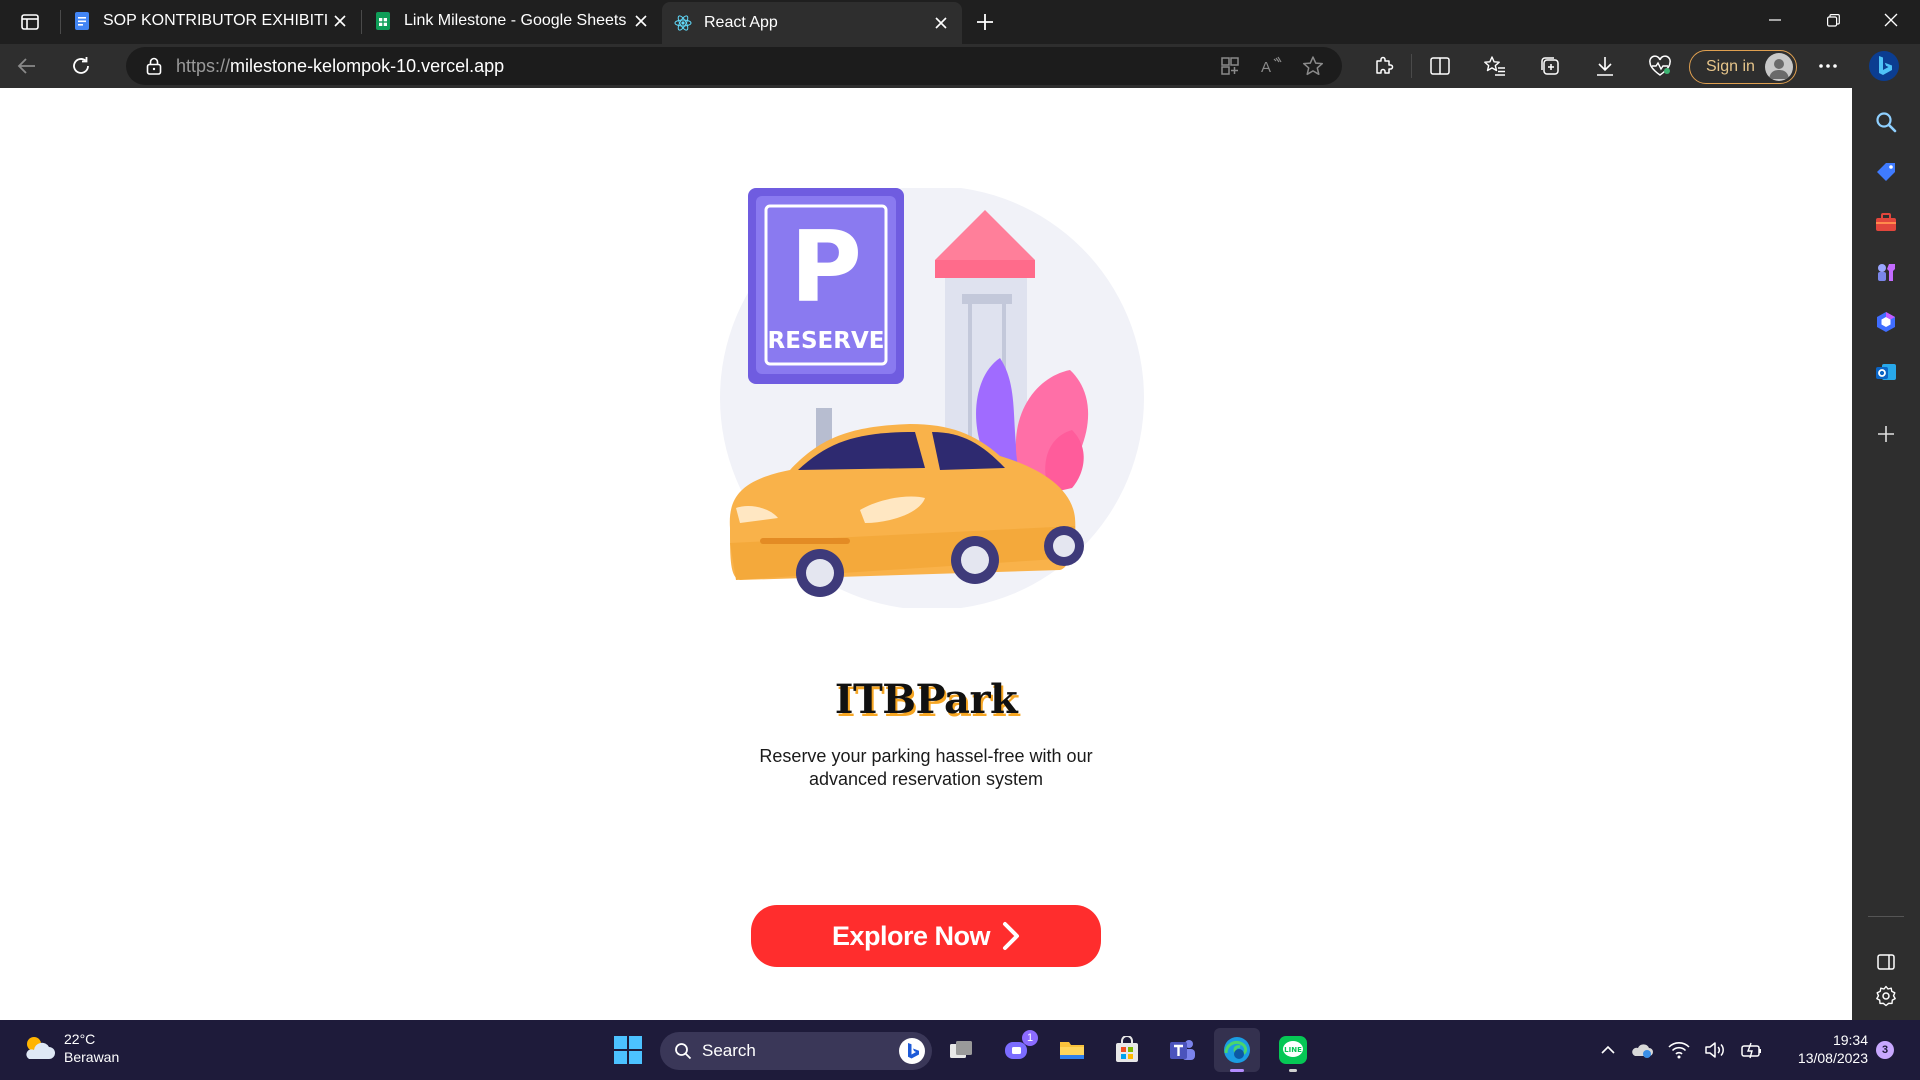  I want to click on sidebar-office-button, so click(1886, 322).